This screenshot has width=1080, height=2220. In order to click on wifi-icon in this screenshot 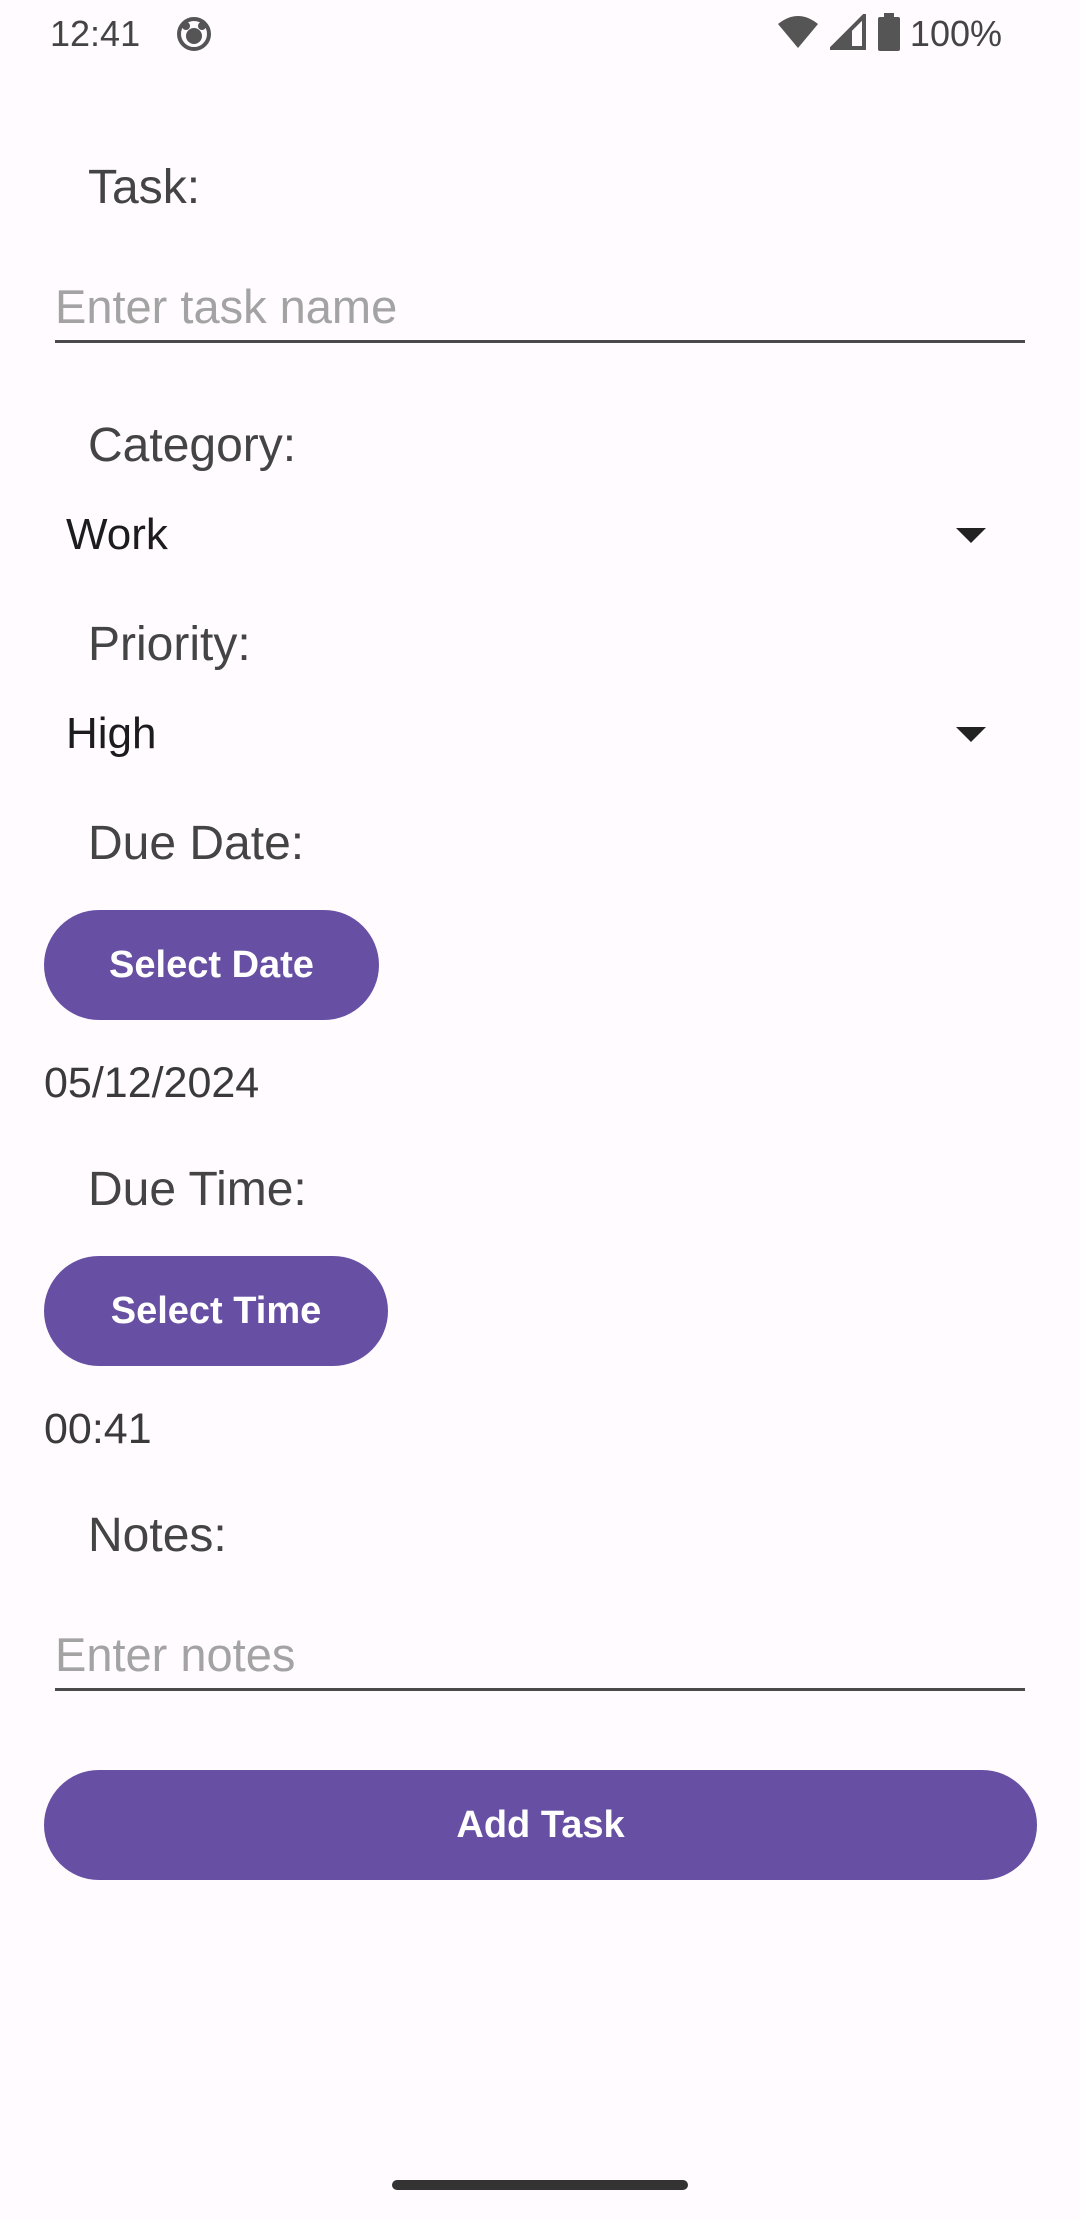, I will do `click(798, 34)`.